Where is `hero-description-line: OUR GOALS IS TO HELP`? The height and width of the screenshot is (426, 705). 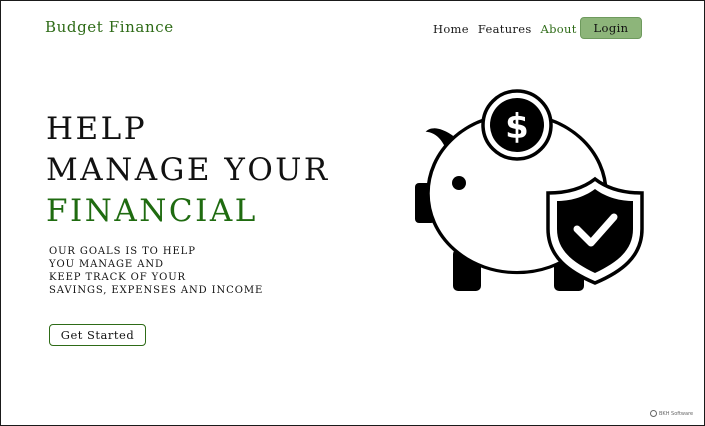 hero-description-line: OUR GOALS IS TO HELP is located at coordinates (122, 251).